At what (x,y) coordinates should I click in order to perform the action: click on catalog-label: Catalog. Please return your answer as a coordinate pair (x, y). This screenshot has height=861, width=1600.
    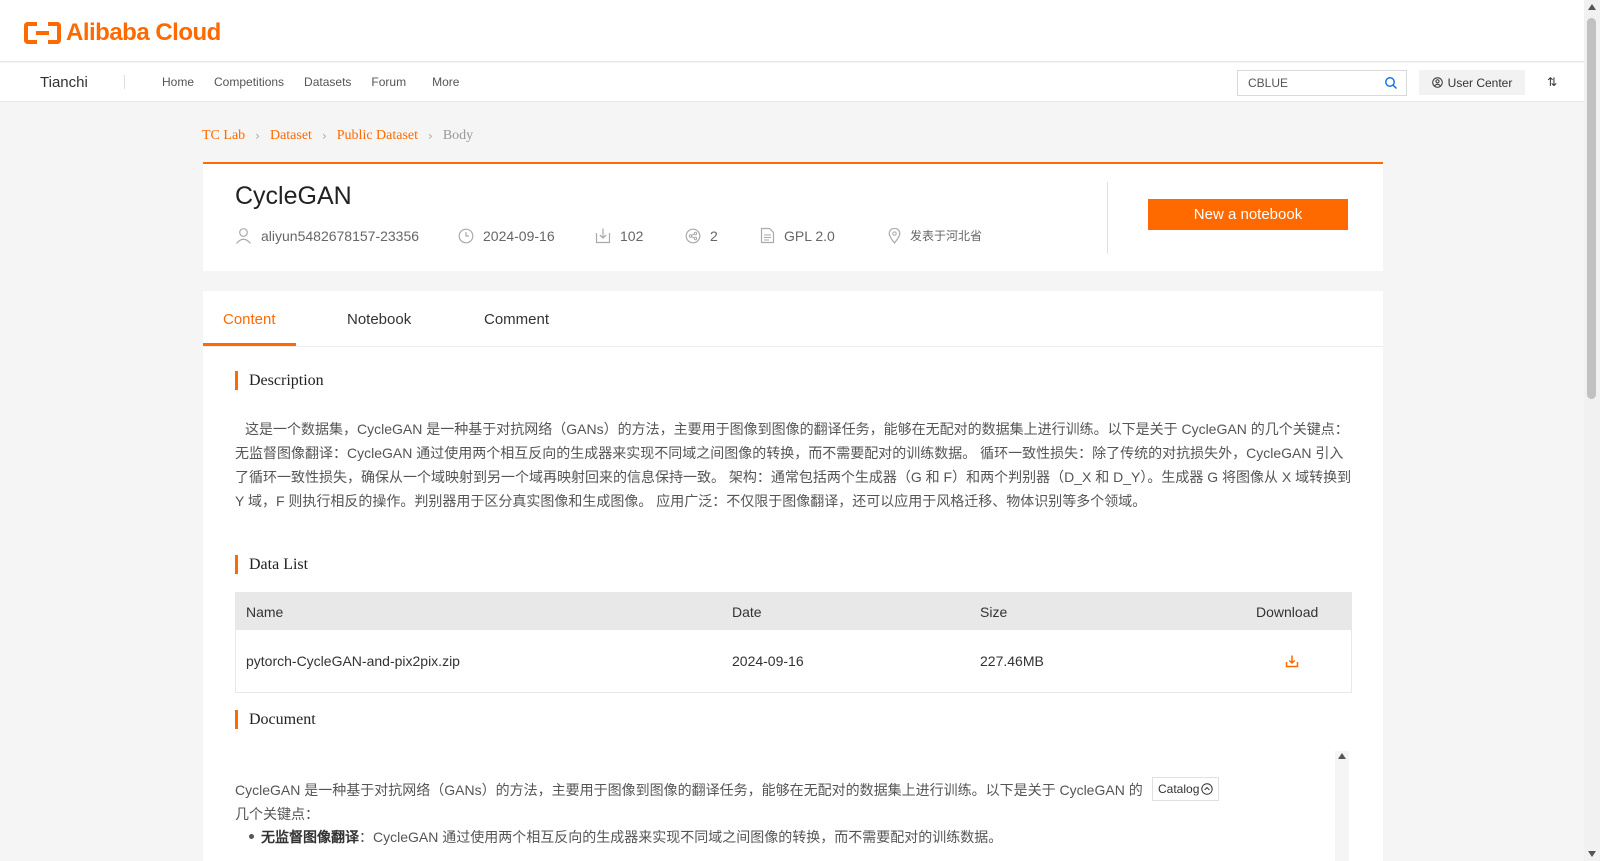
    Looking at the image, I should click on (1179, 789).